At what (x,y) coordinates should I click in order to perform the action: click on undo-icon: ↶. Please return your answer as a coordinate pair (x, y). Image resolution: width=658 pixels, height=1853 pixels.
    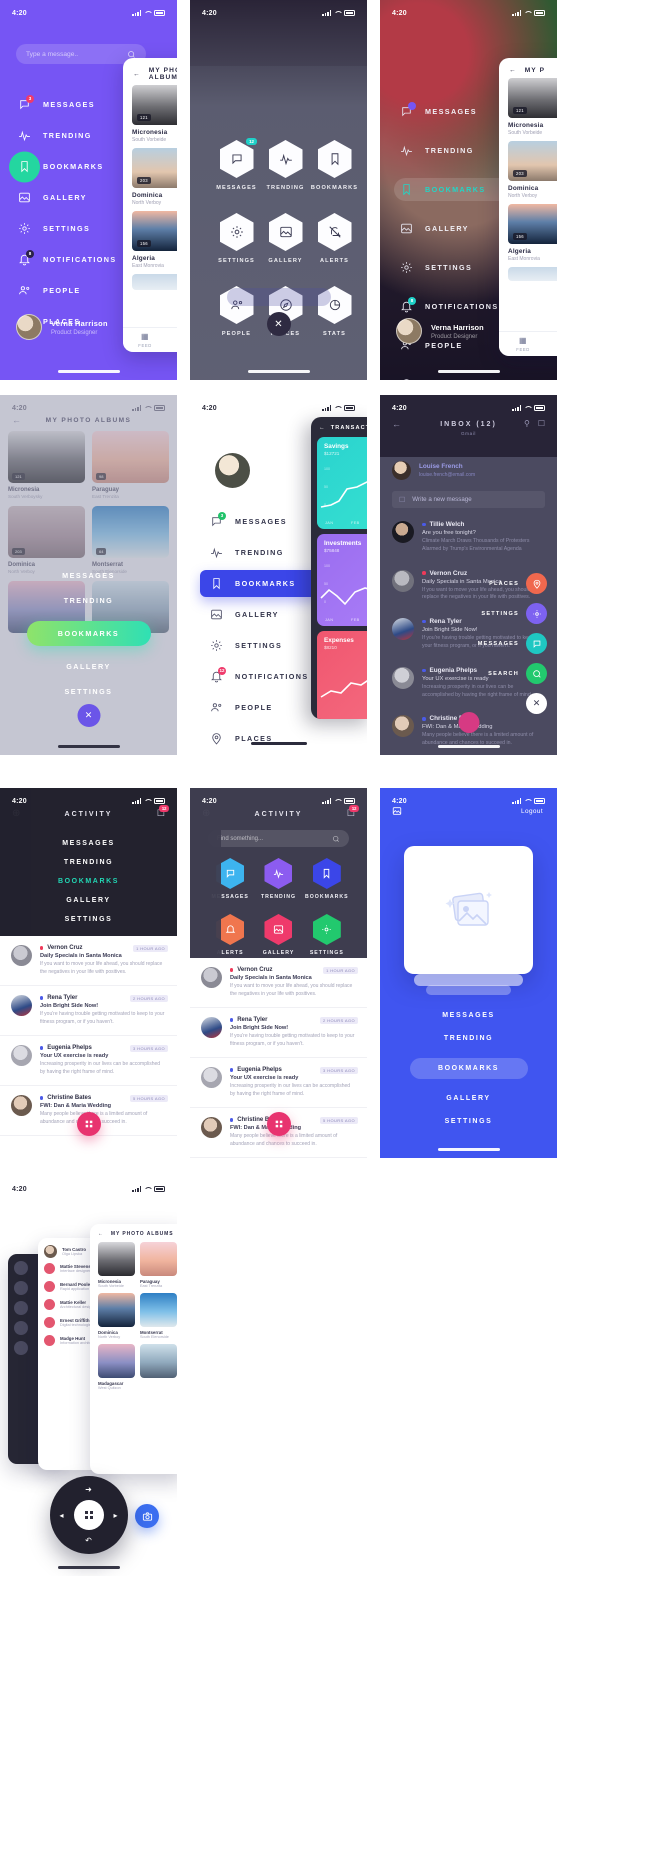
    Looking at the image, I should click on (88, 1540).